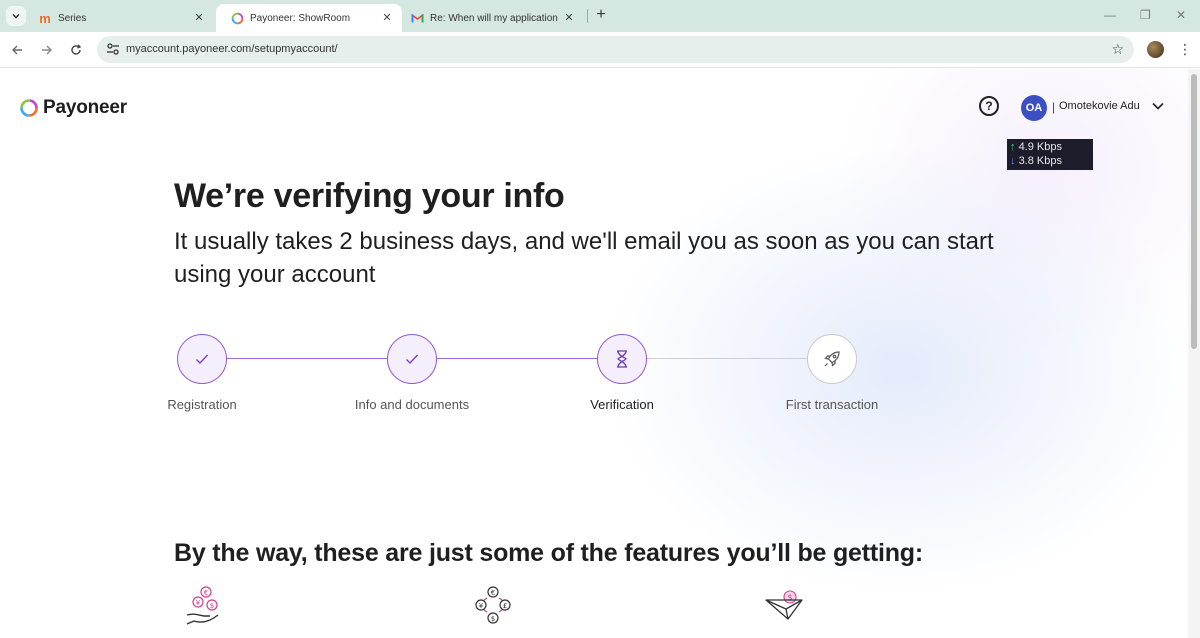 The width and height of the screenshot is (1200, 638). I want to click on tab-series: m Series ✕, so click(119, 18).